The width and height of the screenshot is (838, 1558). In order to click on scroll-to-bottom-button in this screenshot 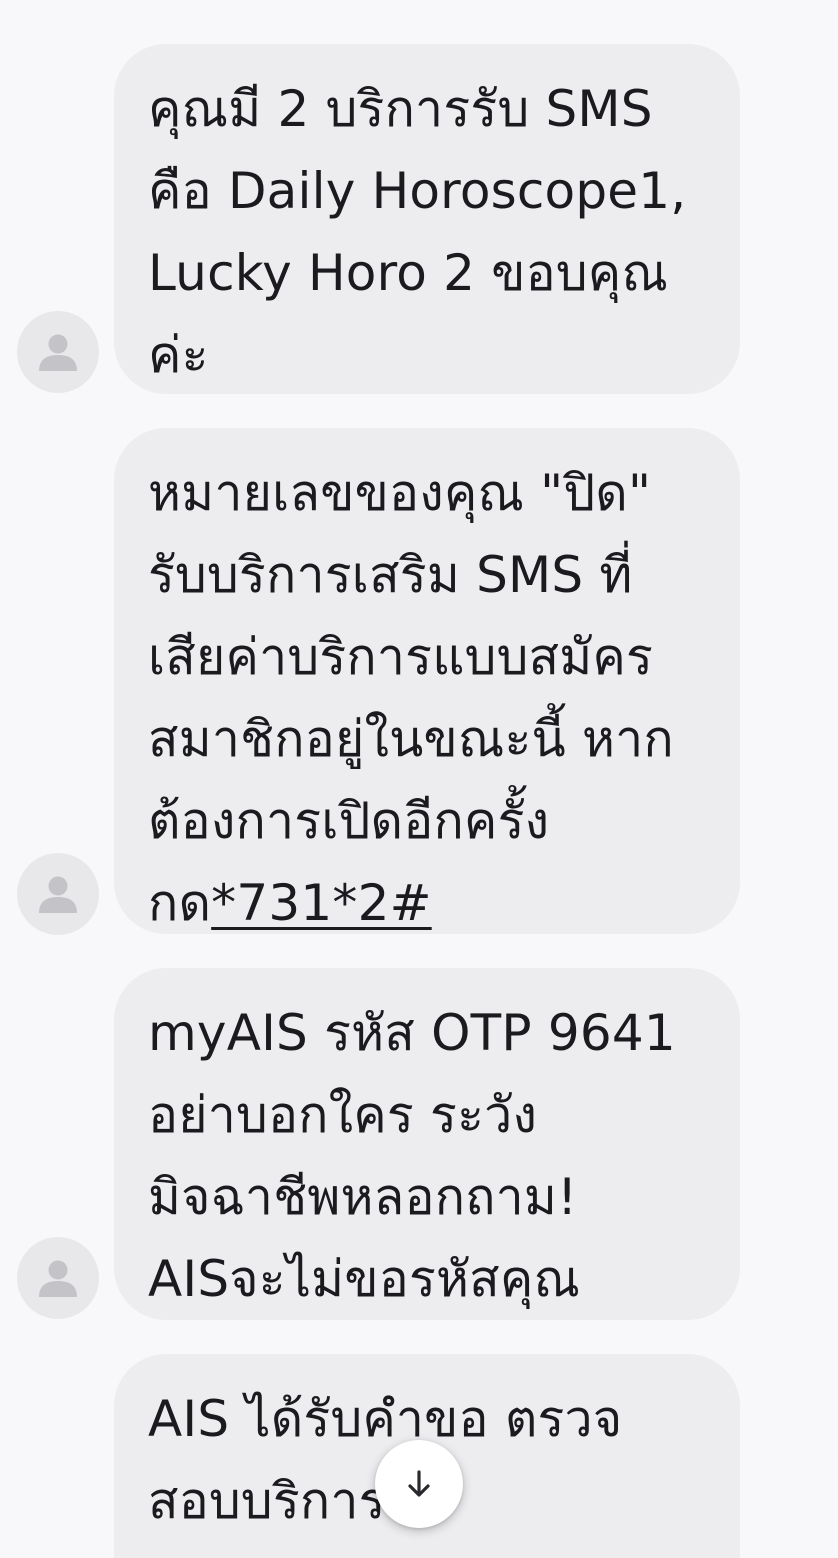, I will do `click(419, 1484)`.